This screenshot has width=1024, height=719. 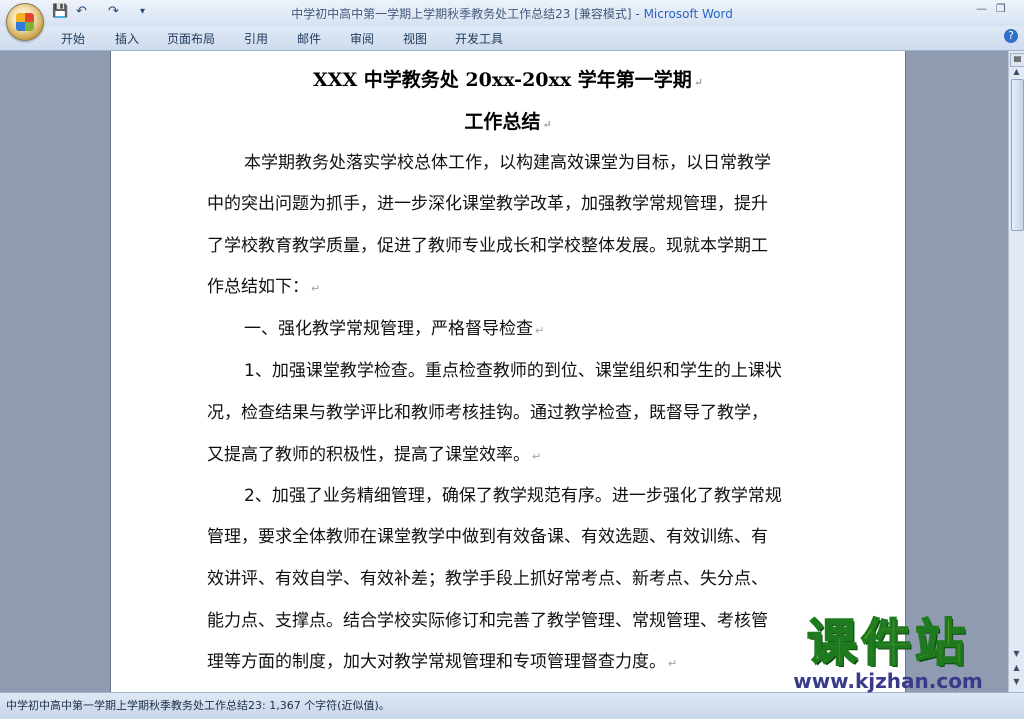 What do you see at coordinates (415, 38) in the screenshot?
I see `tab-view: 视图` at bounding box center [415, 38].